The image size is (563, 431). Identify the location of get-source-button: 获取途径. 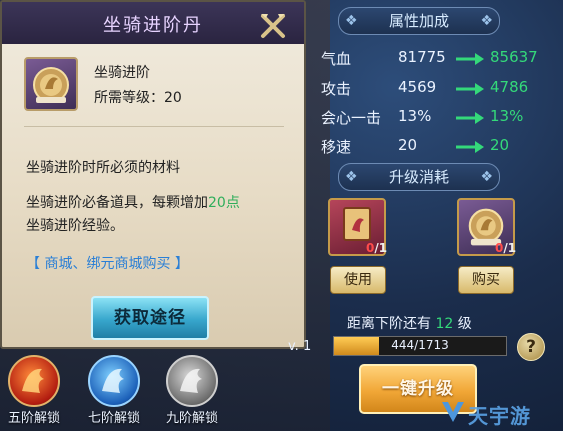
(150, 318).